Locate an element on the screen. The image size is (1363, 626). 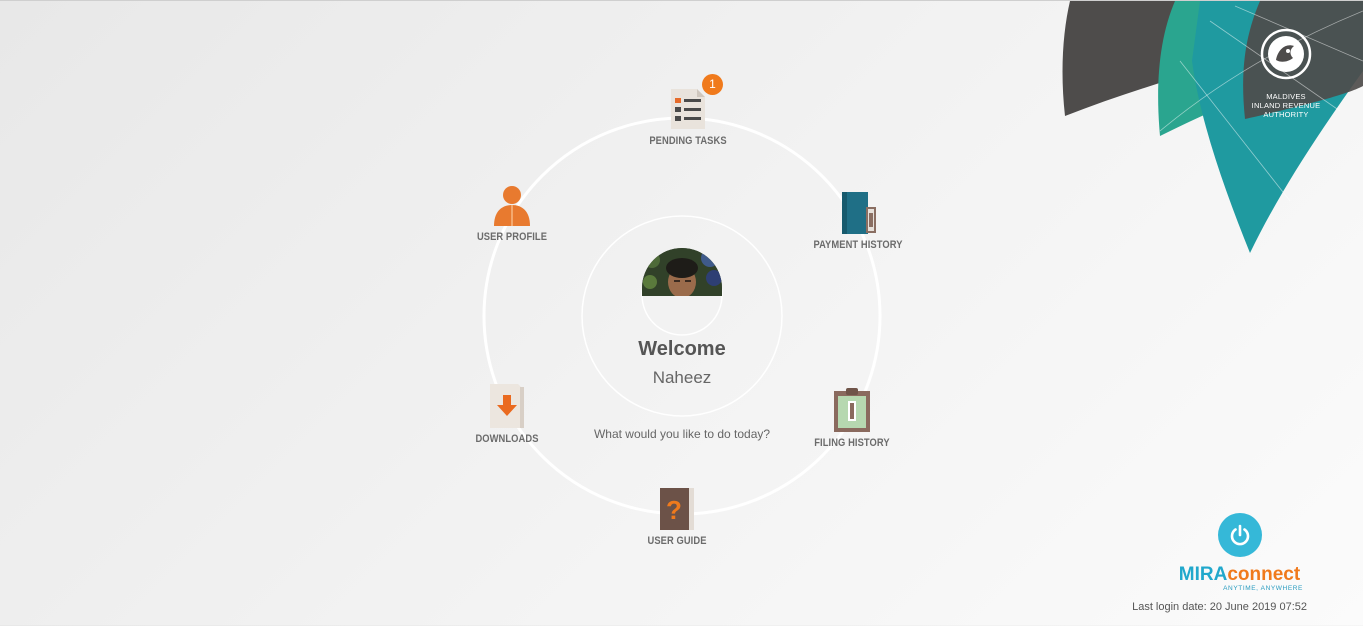
help-book-icon: ? is located at coordinates (677, 509).